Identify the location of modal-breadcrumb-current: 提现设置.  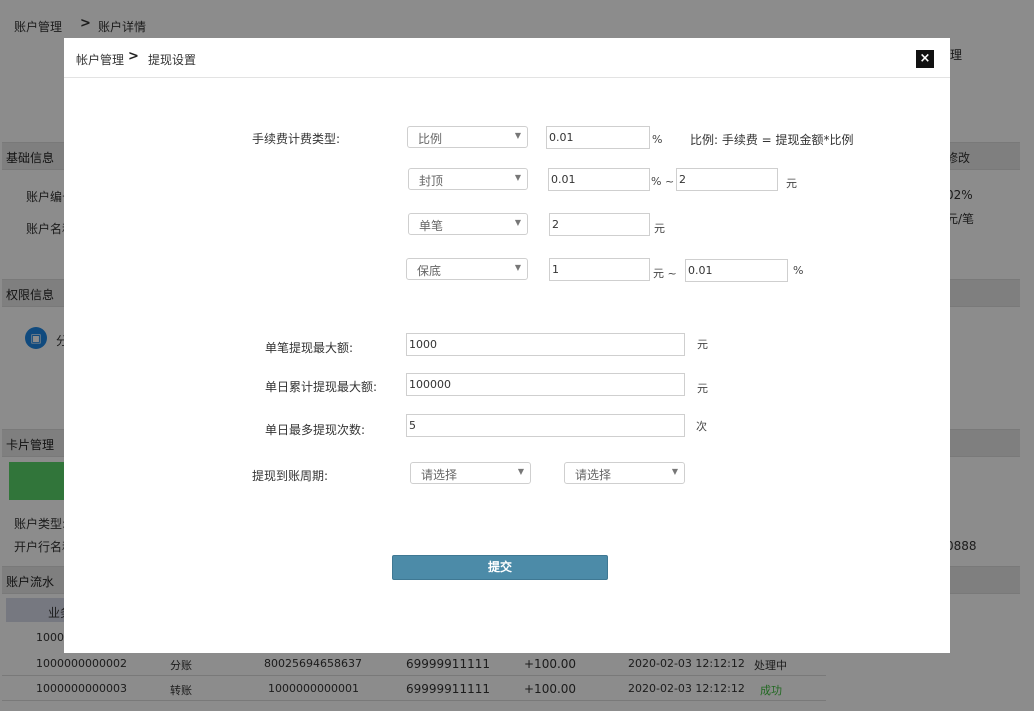
(172, 60).